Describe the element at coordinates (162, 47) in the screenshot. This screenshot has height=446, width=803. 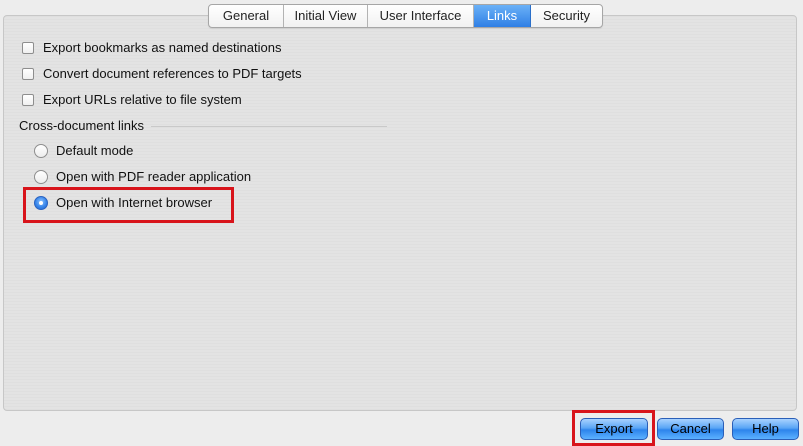
I see `export-bookmarks-label: Export bookmarks as named destinations` at that location.